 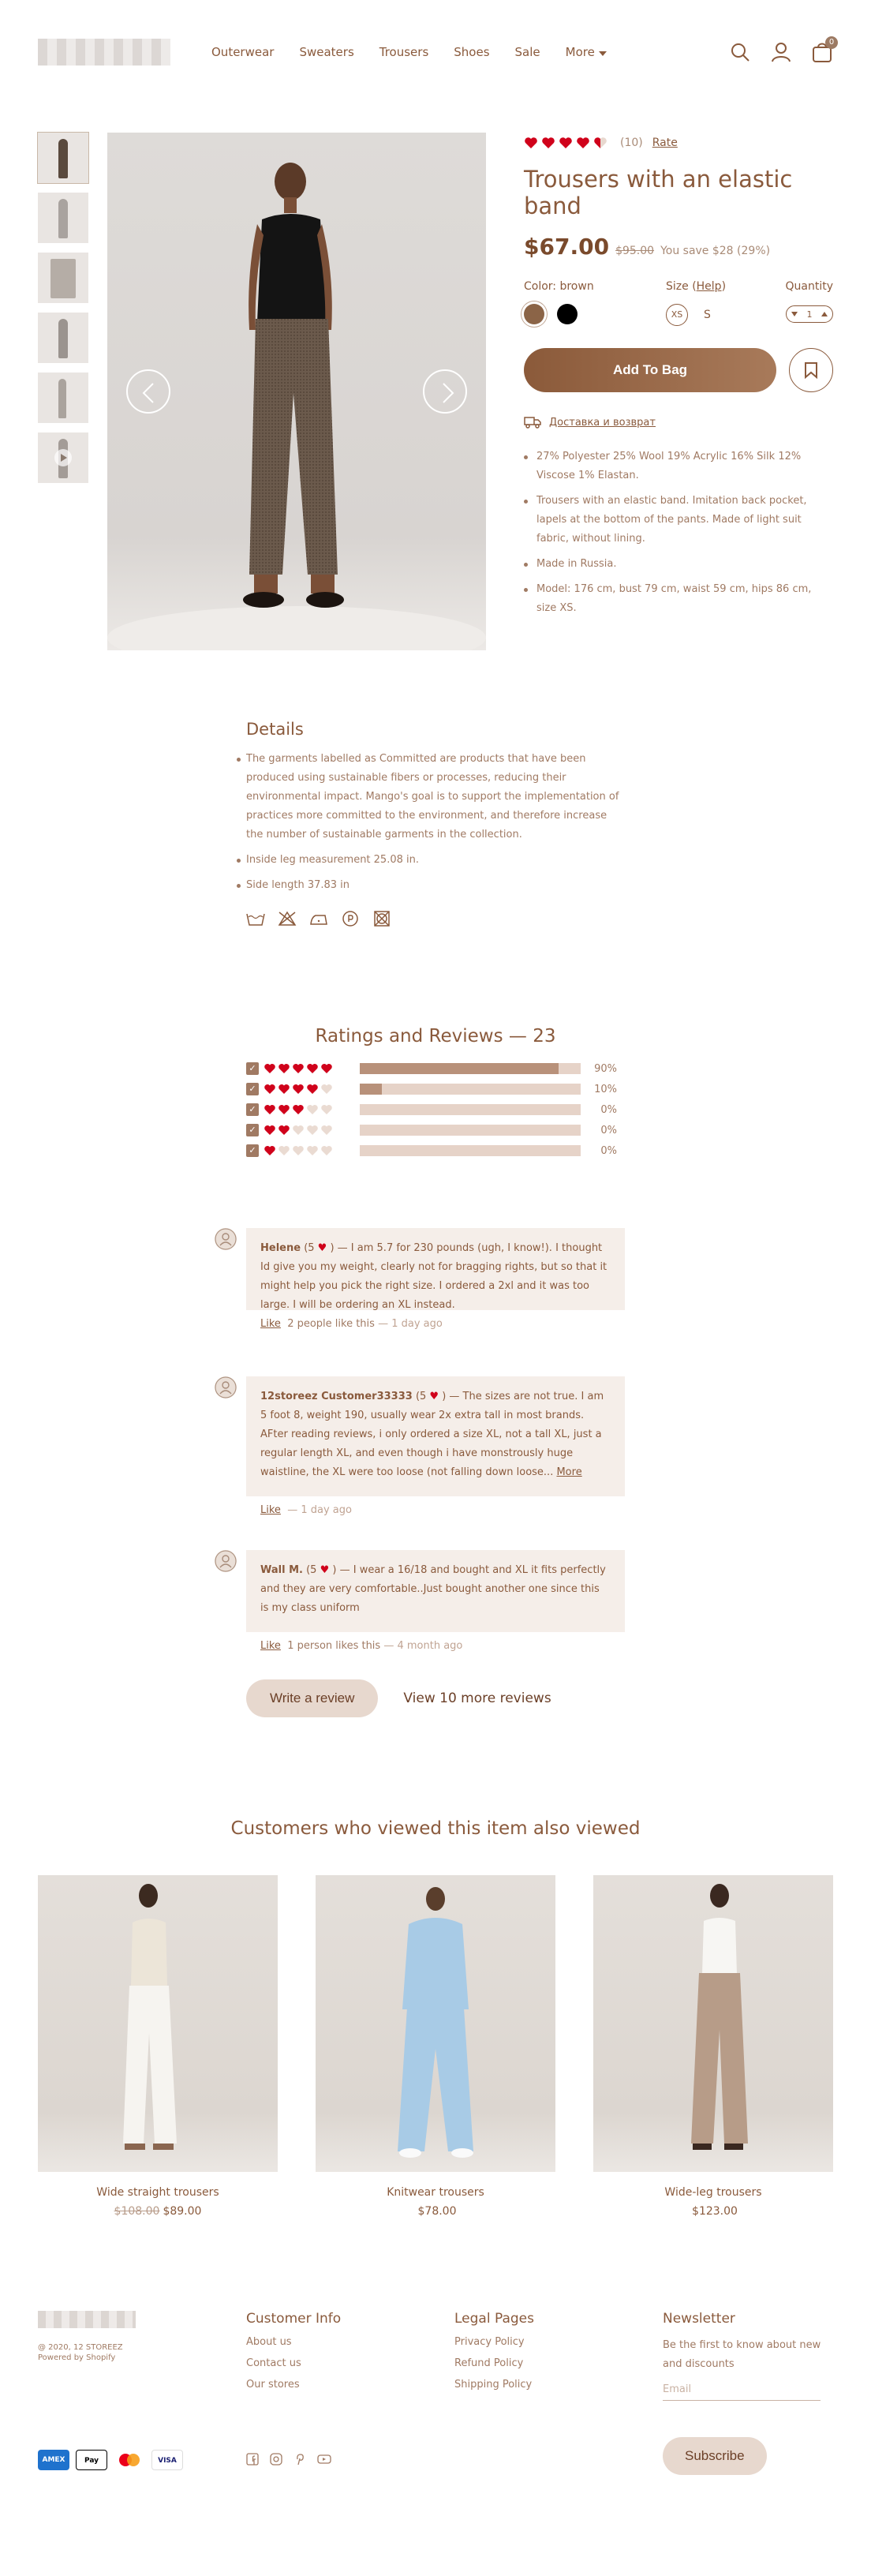 I want to click on footer-link-refund: Refund Policy, so click(x=541, y=2363).